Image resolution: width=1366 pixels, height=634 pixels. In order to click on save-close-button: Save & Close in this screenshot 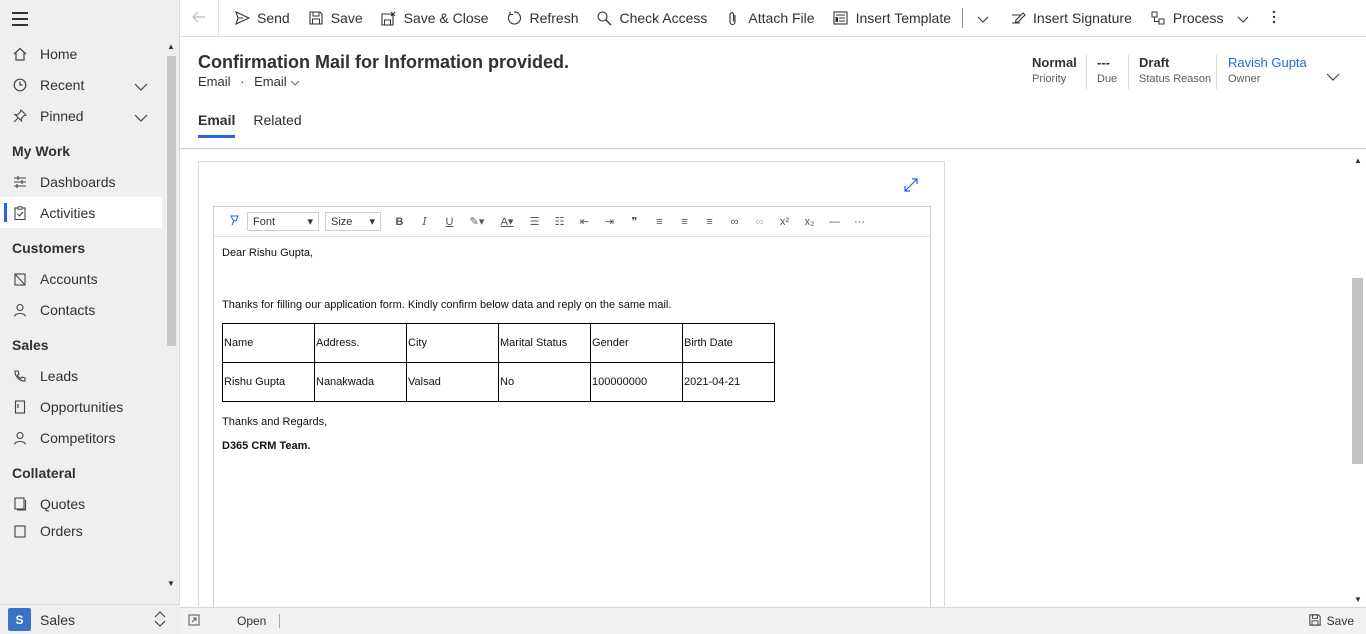, I will do `click(435, 18)`.